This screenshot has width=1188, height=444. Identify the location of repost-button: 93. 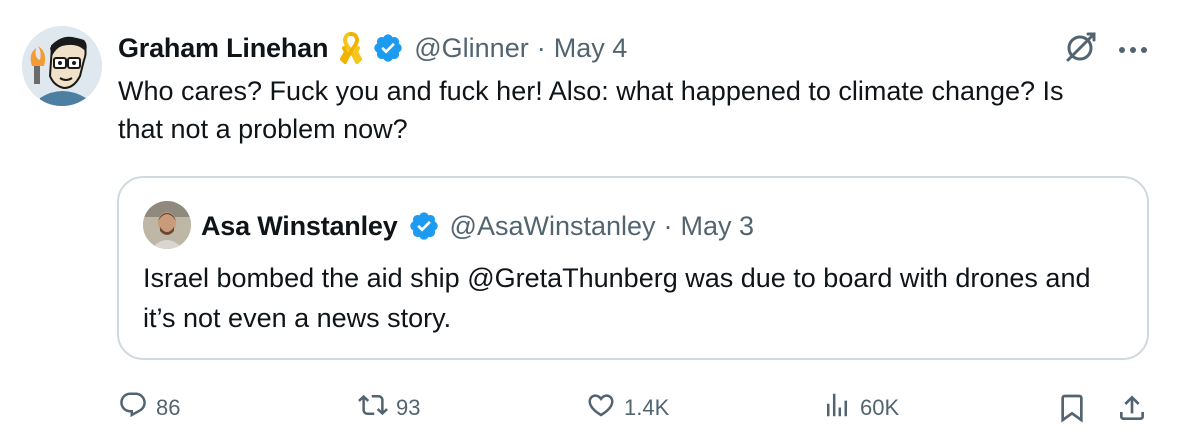
(389, 408).